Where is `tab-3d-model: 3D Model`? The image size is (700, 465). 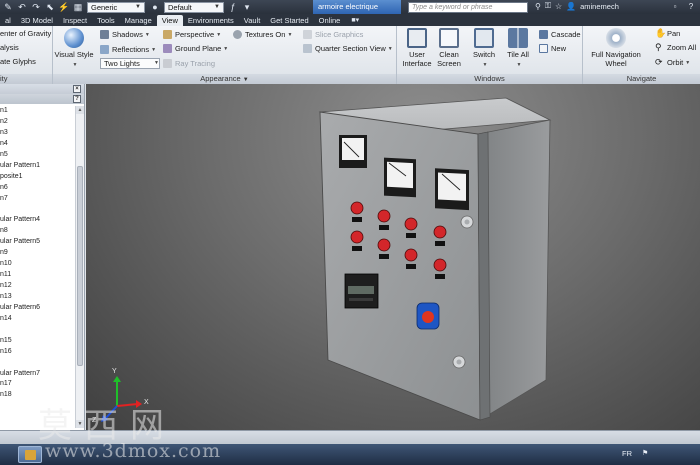 tab-3d-model: 3D Model is located at coordinates (37, 20).